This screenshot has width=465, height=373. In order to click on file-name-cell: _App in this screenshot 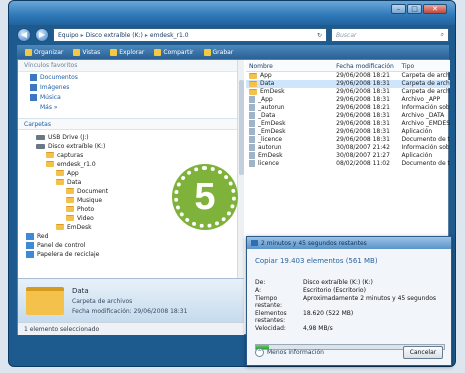, I will do `click(289, 100)`.